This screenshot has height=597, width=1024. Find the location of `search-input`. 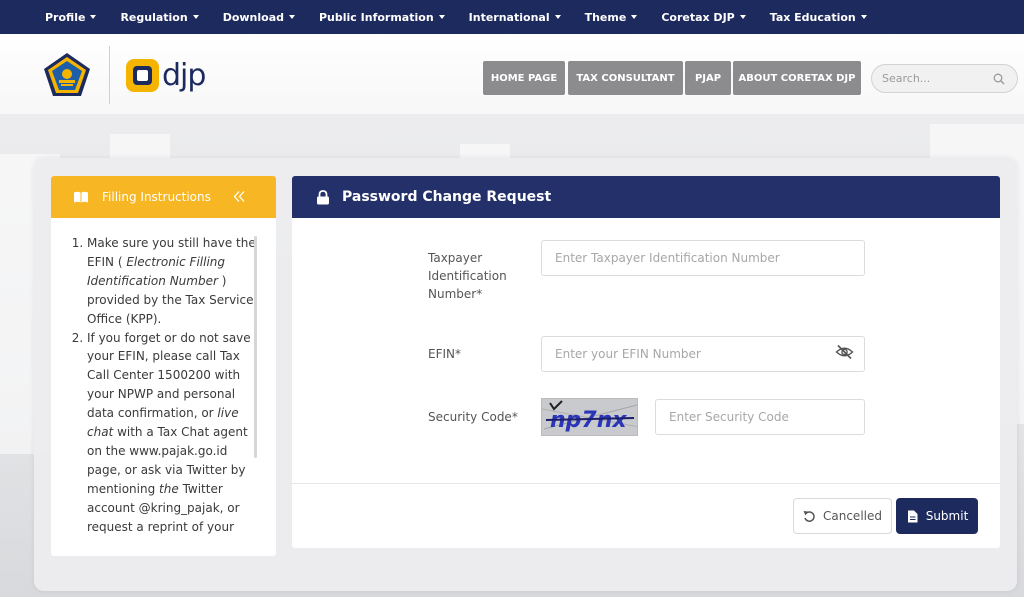

search-input is located at coordinates (934, 78).